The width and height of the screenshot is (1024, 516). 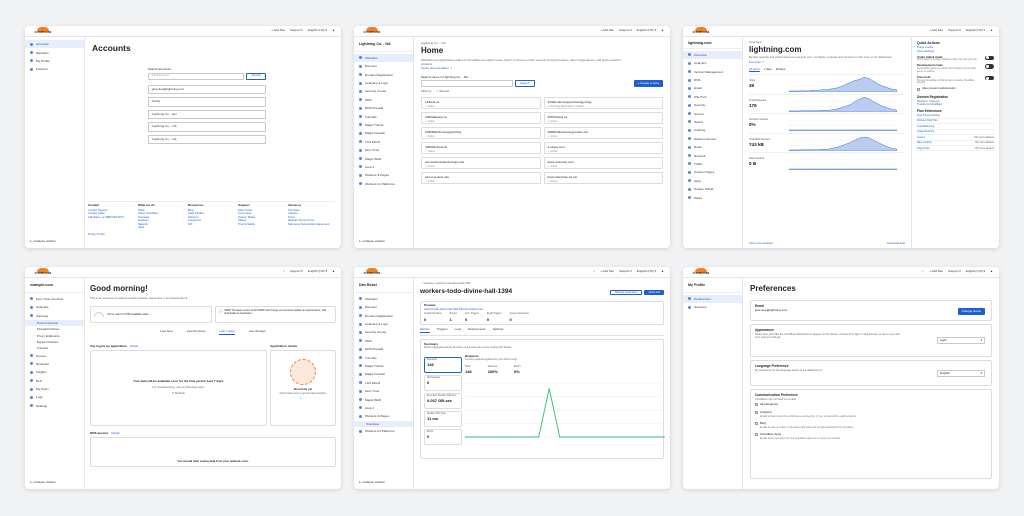 I want to click on time-range-tab: Last 30 days, so click(x=257, y=332).